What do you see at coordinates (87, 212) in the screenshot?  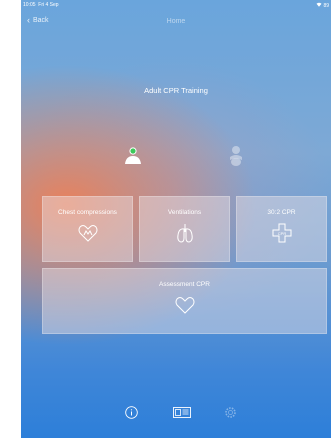 I see `tile-label: Chest compressions` at bounding box center [87, 212].